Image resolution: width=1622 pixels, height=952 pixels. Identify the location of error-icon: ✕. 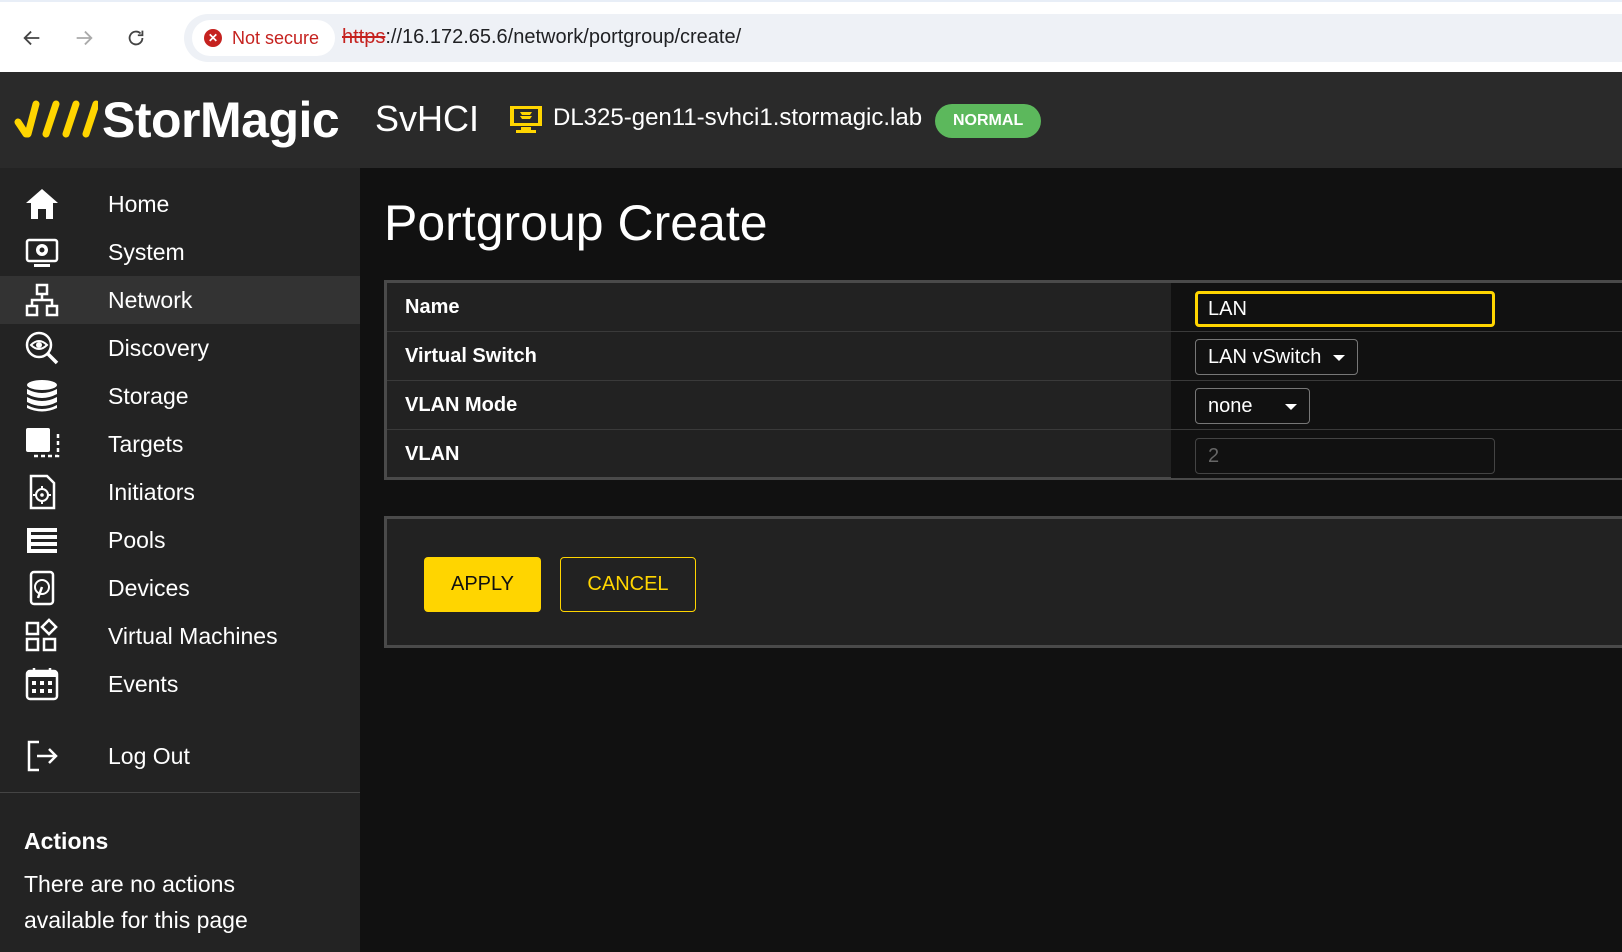
(213, 38).